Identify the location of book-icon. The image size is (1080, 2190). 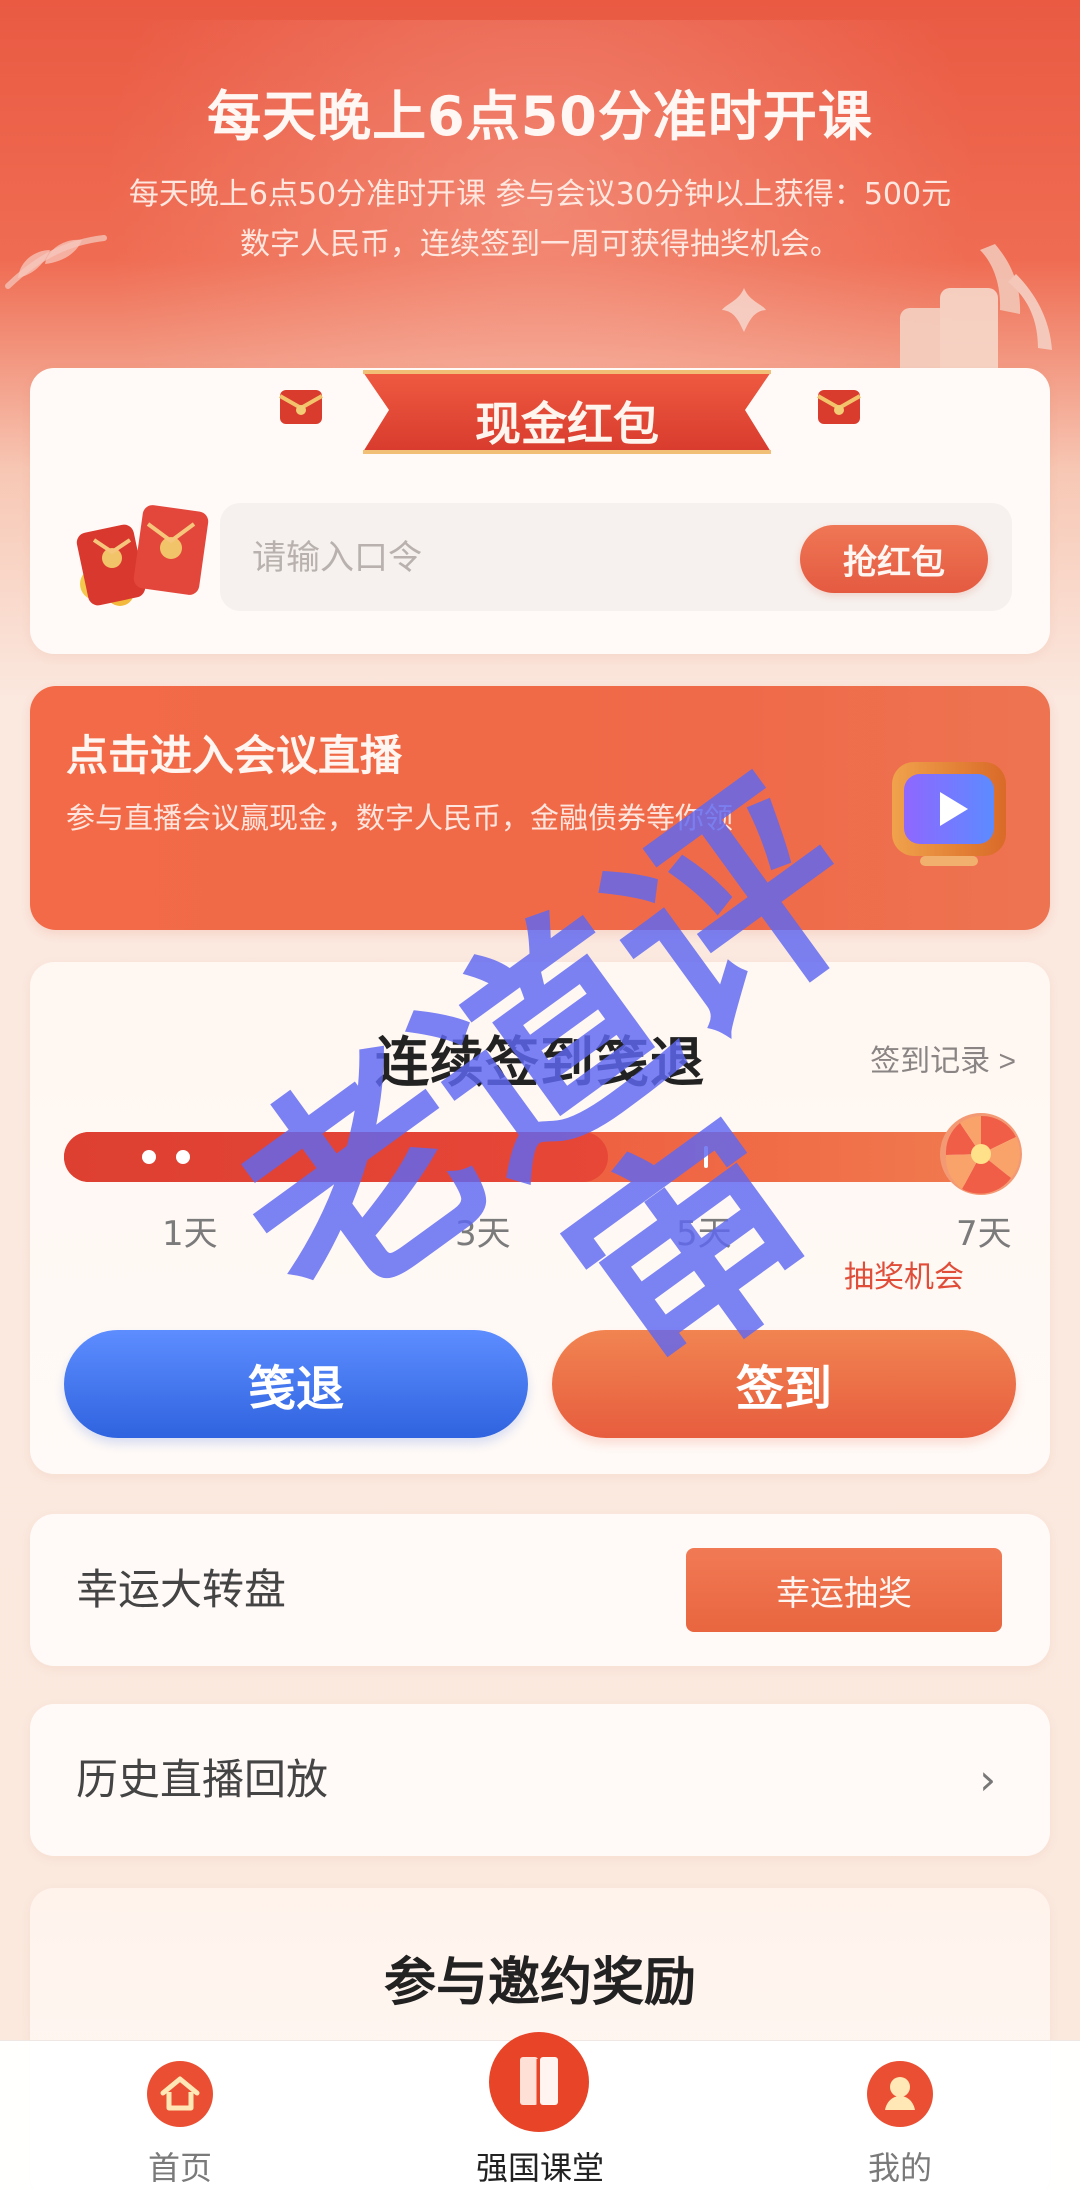
(539, 2082).